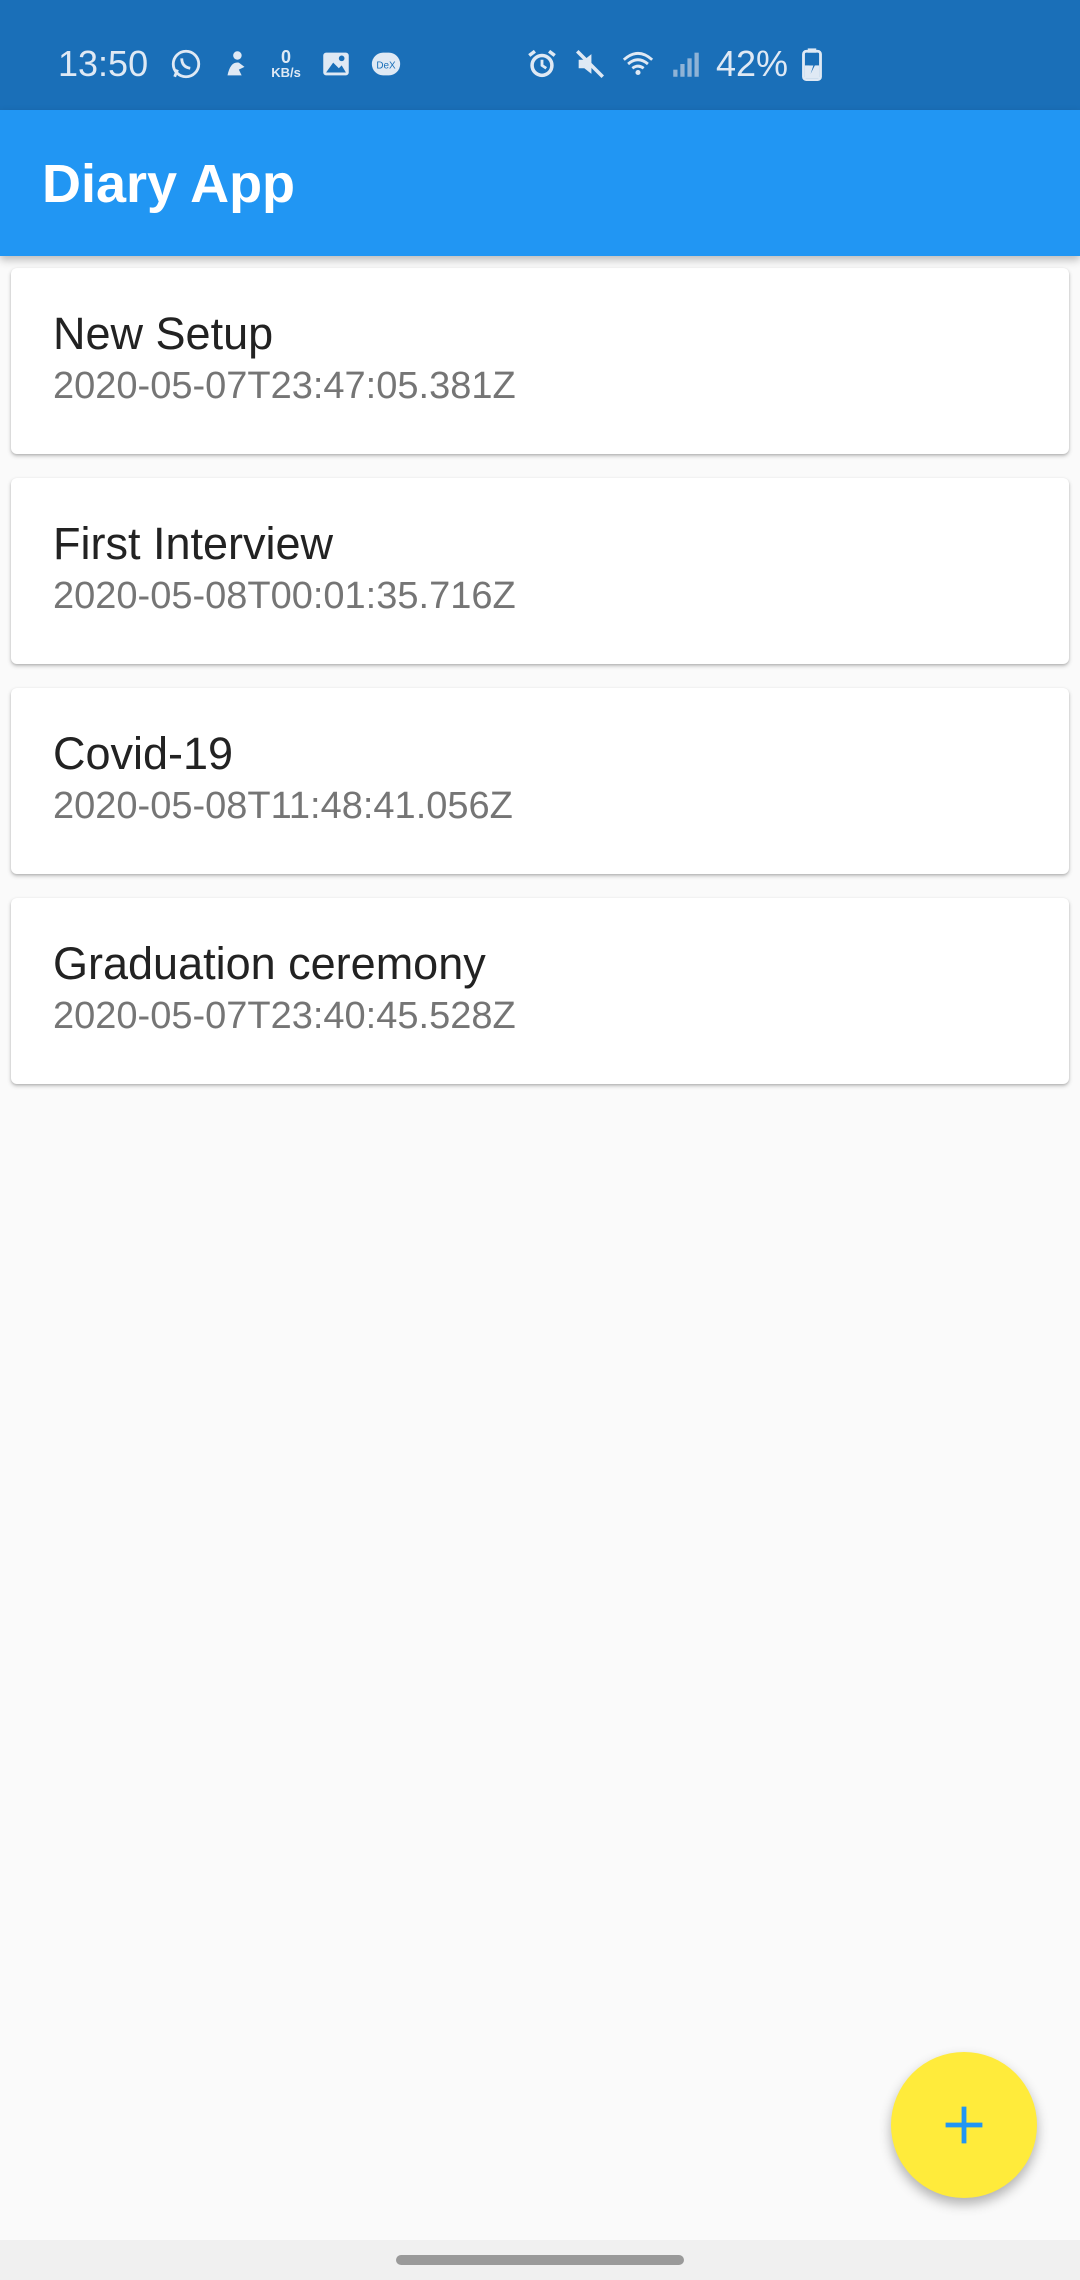 The image size is (1080, 2280). Describe the element at coordinates (336, 64) in the screenshot. I see `image-icon` at that location.